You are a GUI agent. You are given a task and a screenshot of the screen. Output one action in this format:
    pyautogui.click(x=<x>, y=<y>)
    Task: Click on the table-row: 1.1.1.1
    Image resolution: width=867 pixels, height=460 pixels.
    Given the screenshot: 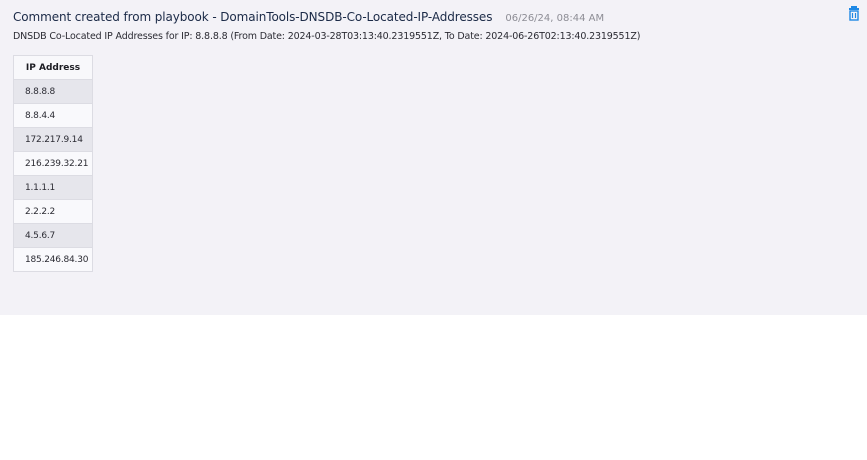 What is the action you would take?
    pyautogui.click(x=53, y=187)
    